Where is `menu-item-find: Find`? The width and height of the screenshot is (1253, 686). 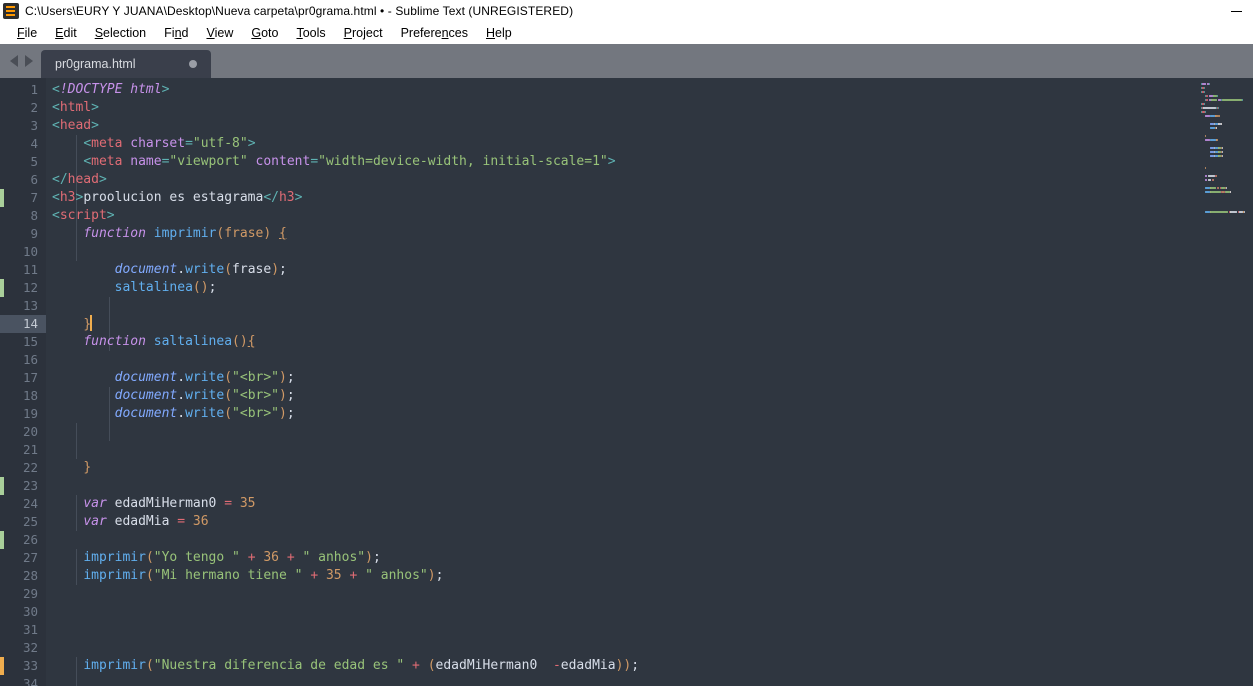 menu-item-find: Find is located at coordinates (176, 33).